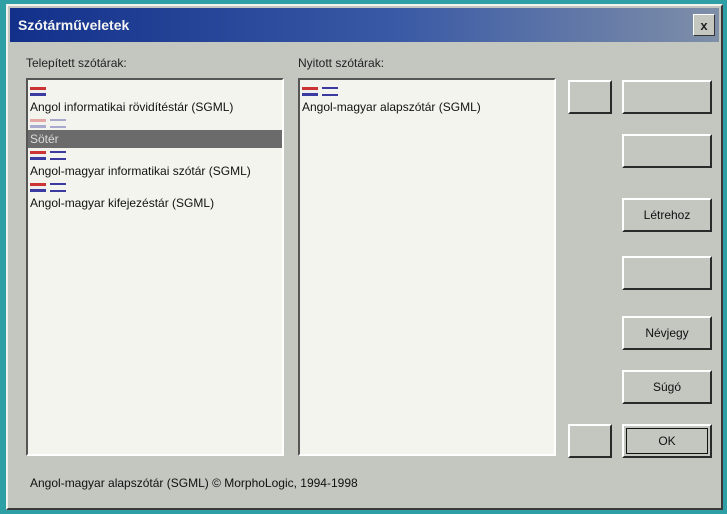 The image size is (727, 514). I want to click on list-item-label: Angol-magyar kifejezéstár (SGML), so click(122, 203).